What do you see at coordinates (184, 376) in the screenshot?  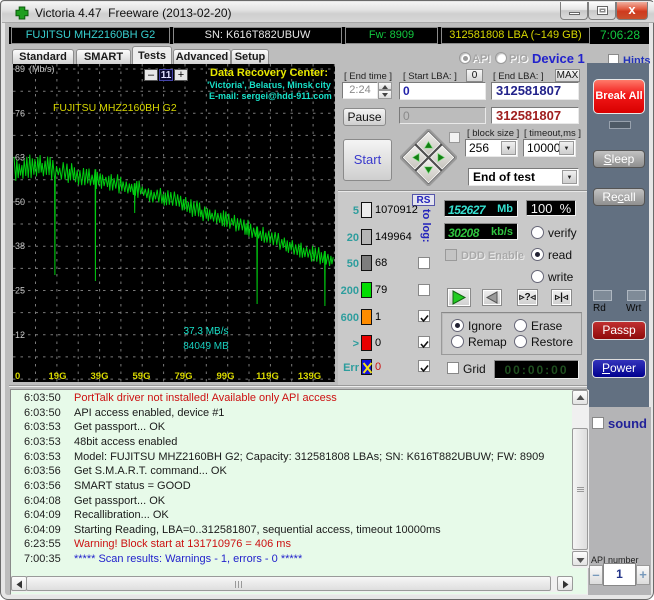 I see `svg-text: 79G` at bounding box center [184, 376].